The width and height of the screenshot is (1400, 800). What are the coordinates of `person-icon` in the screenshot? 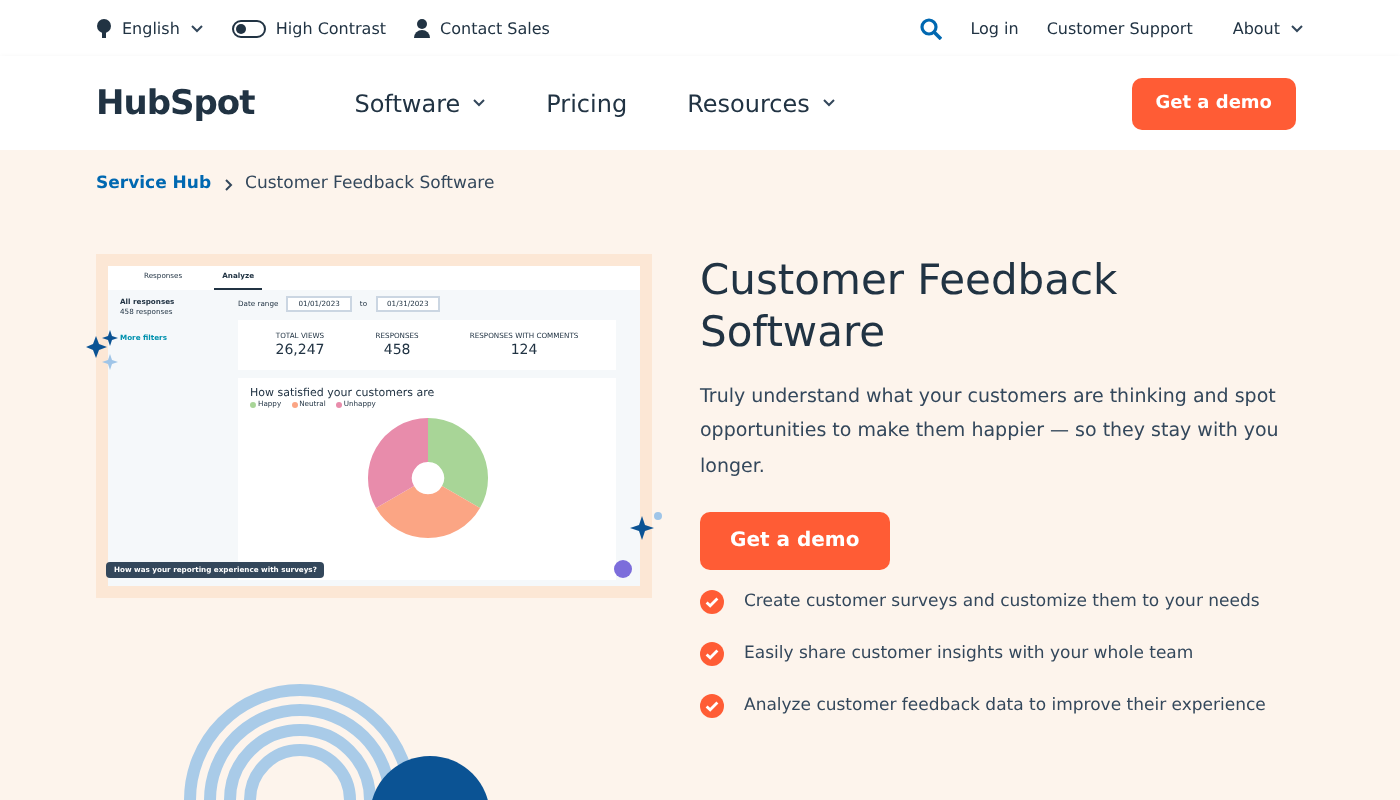 It's located at (422, 28).